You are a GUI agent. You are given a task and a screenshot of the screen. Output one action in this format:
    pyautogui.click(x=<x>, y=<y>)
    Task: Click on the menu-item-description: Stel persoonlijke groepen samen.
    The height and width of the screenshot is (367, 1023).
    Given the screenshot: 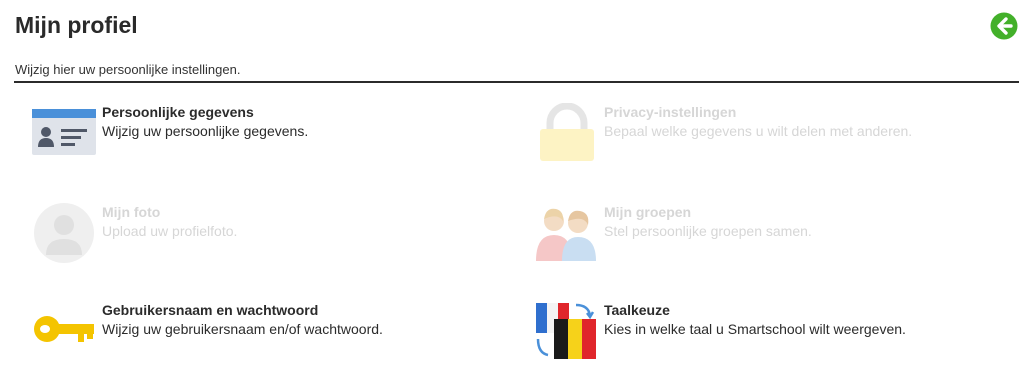 What is the action you would take?
    pyautogui.click(x=708, y=231)
    